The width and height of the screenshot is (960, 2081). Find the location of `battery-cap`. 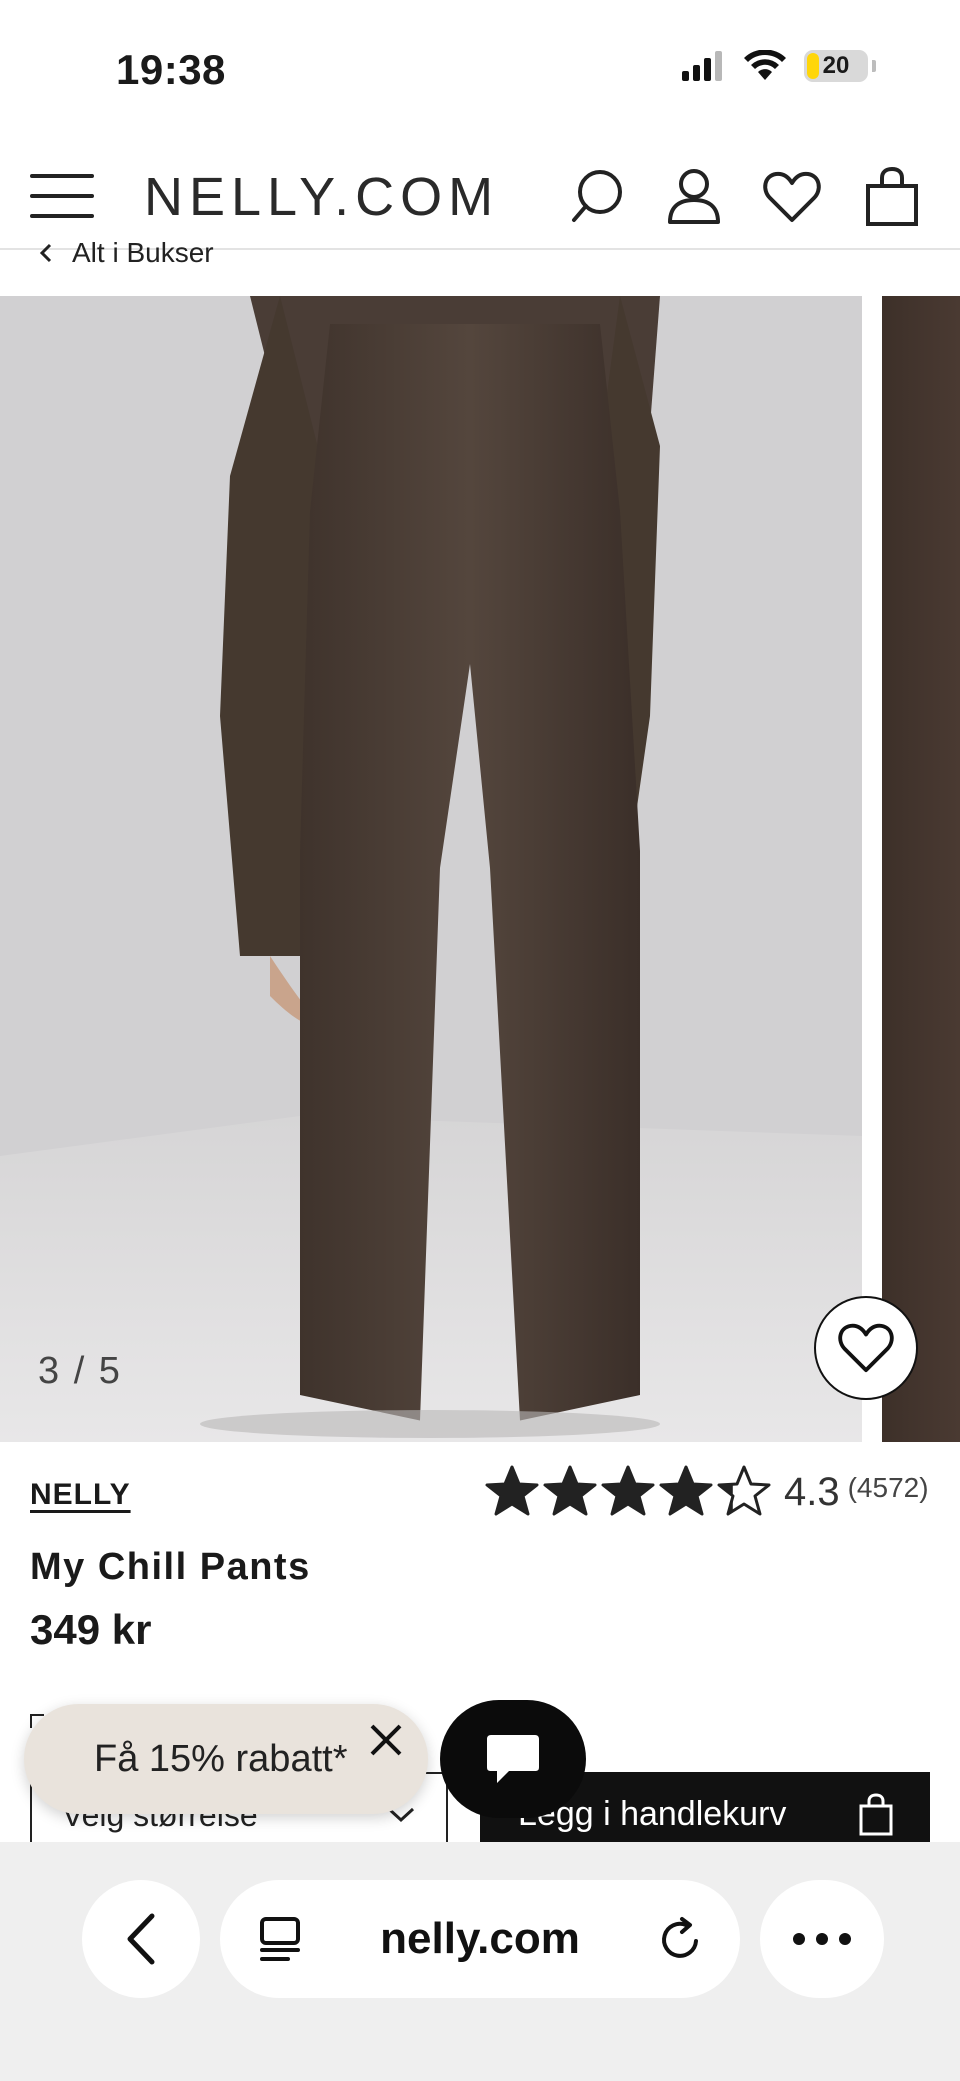

battery-cap is located at coordinates (874, 66).